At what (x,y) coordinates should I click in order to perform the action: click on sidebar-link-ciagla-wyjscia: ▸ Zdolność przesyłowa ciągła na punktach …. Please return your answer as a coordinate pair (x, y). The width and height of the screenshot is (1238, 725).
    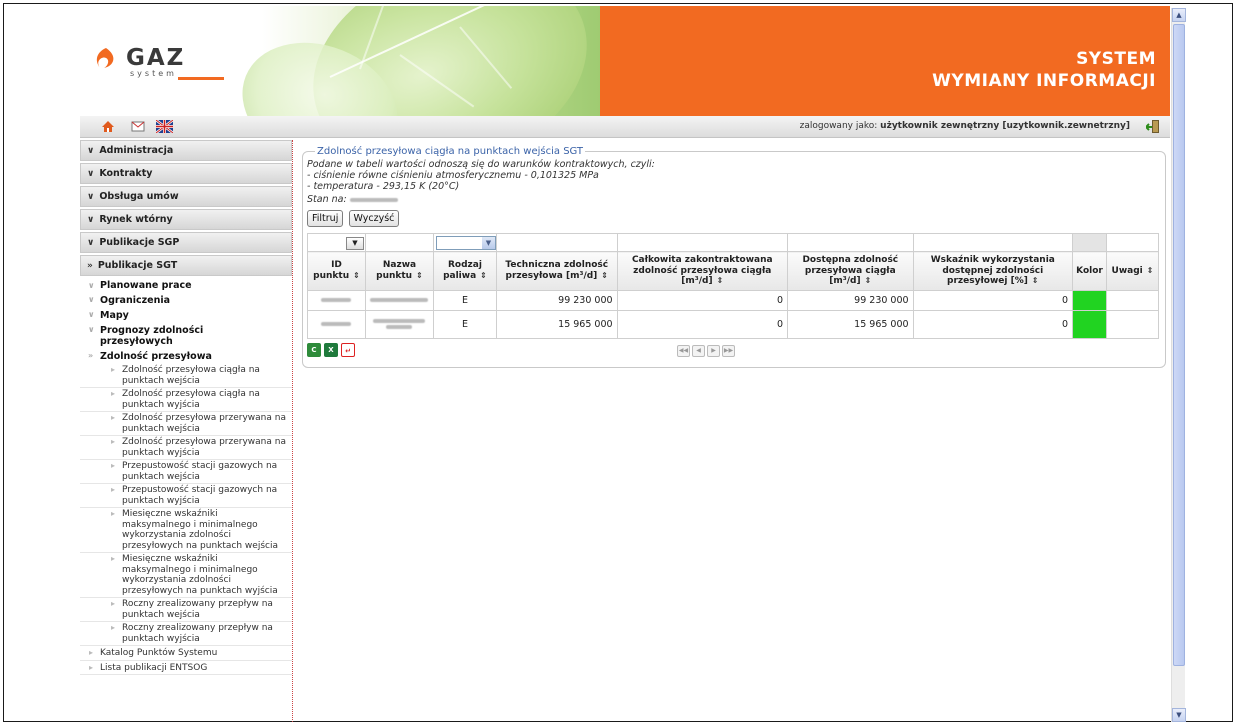
    Looking at the image, I should click on (186, 400).